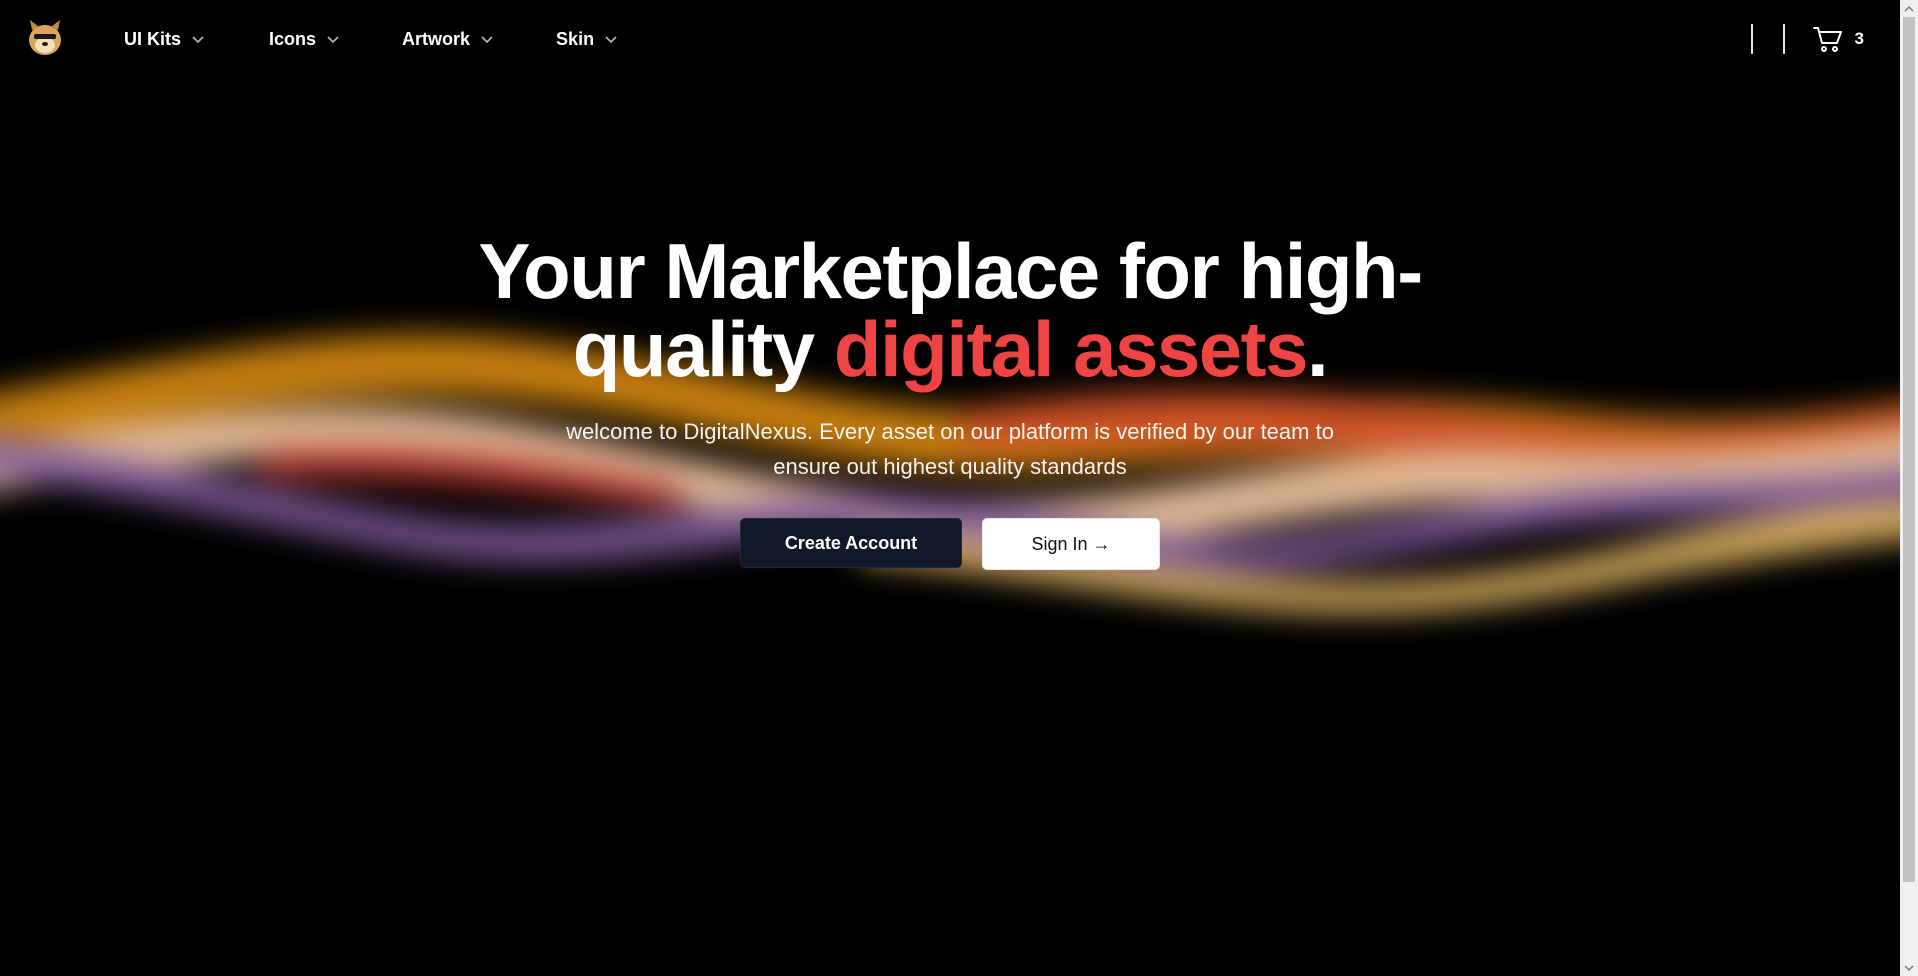  Describe the element at coordinates (1909, 8) in the screenshot. I see `scroll-up-arrow-icon` at that location.